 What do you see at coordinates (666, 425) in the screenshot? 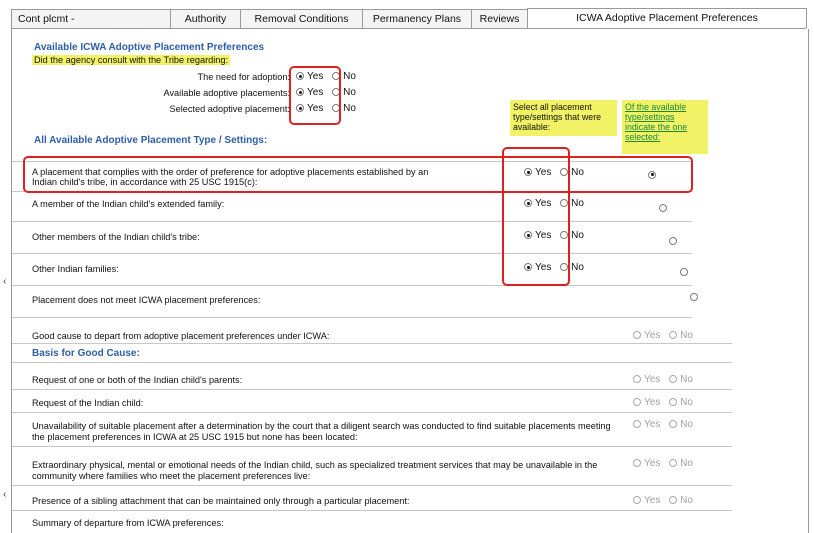
I see `basis-unavailability-radios: Yes No` at bounding box center [666, 425].